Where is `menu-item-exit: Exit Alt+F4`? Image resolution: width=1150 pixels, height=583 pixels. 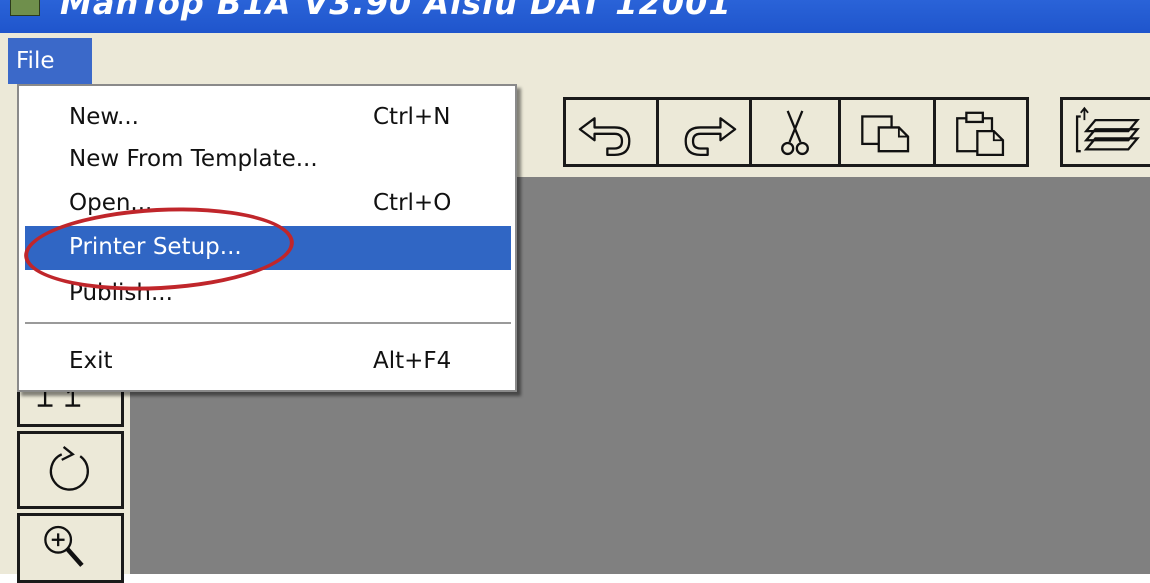
menu-item-exit: Exit Alt+F4 is located at coordinates (267, 361).